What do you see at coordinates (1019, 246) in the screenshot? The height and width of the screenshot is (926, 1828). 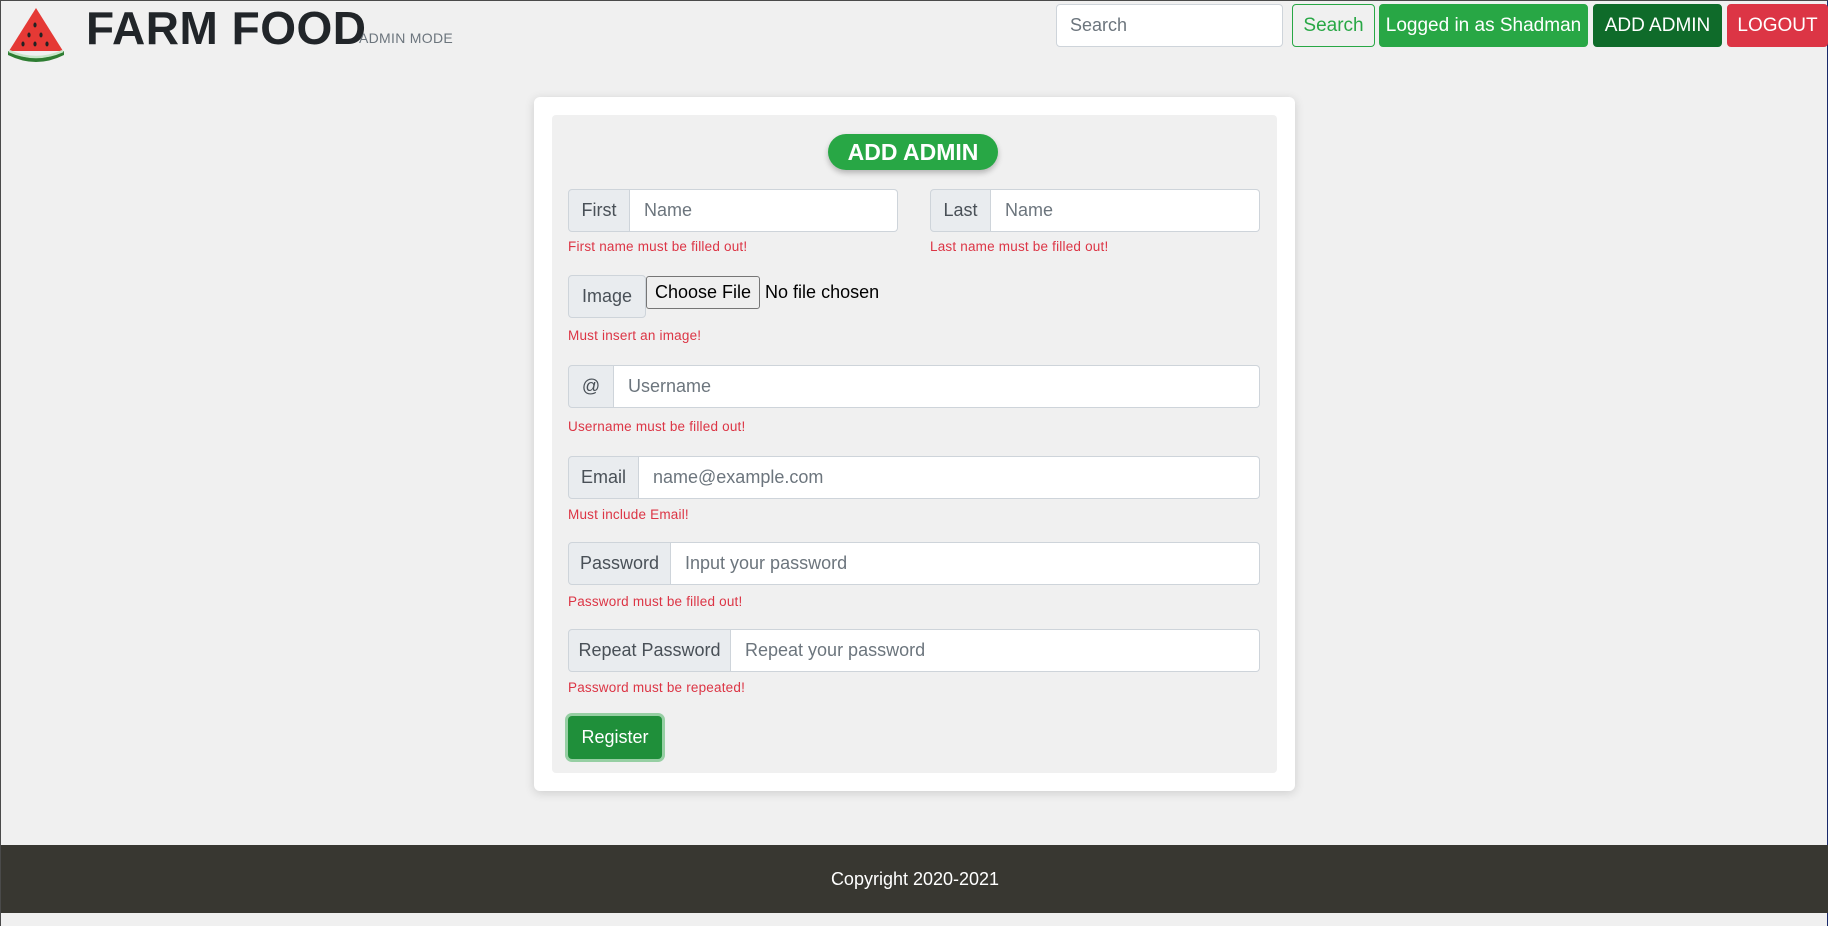 I see `last-name-error: Last name must be filled out!` at bounding box center [1019, 246].